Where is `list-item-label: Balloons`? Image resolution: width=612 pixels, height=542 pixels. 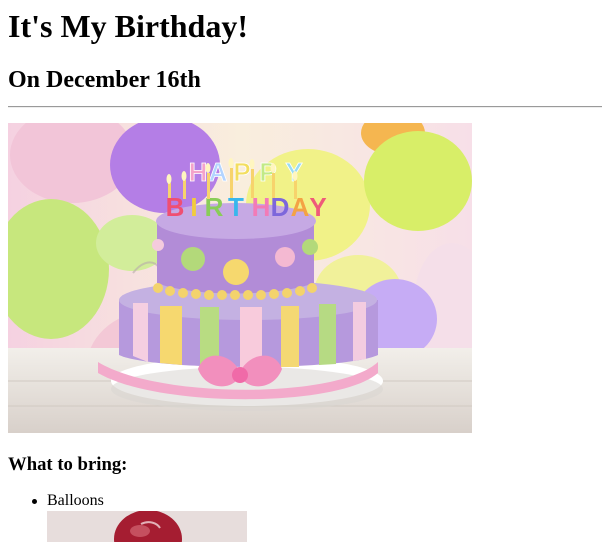
list-item-label: Balloons is located at coordinates (75, 500).